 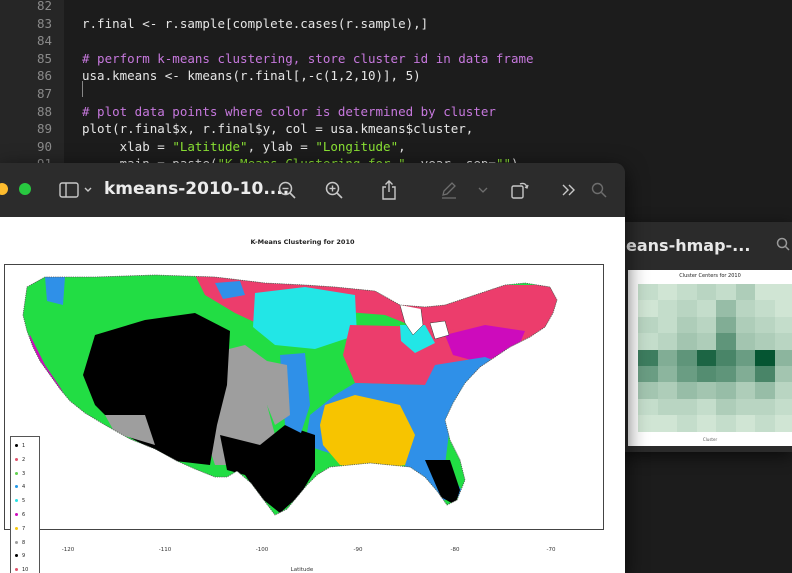 I want to click on chart-legend: 1 2 3 4 5 6 7 8 9 10, so click(x=25, y=504).